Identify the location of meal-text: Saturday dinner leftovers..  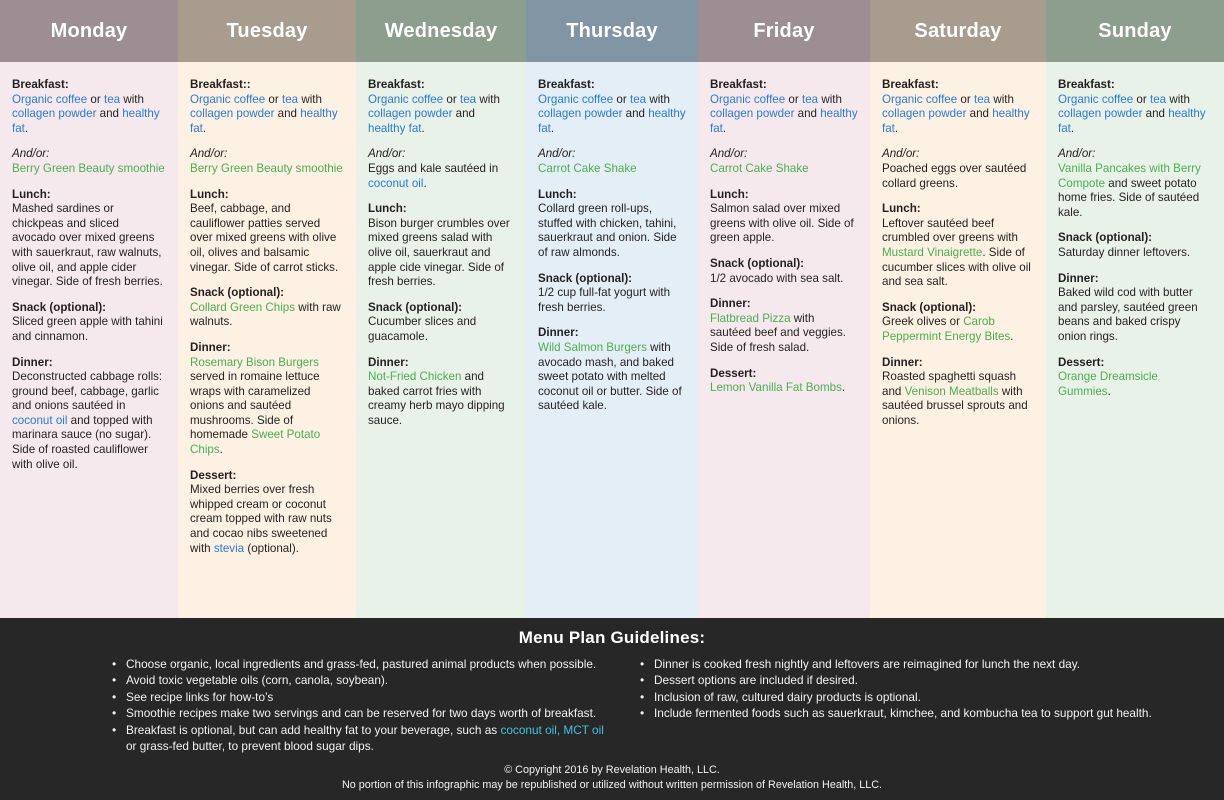
(1124, 252).